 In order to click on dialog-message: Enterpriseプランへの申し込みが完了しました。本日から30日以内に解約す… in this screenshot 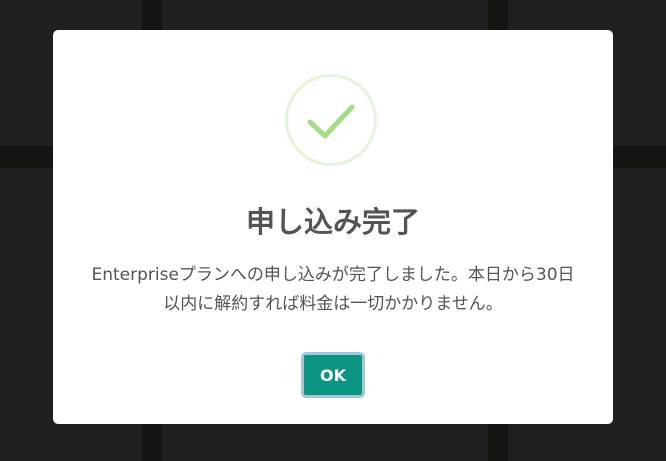, I will do `click(333, 289)`.